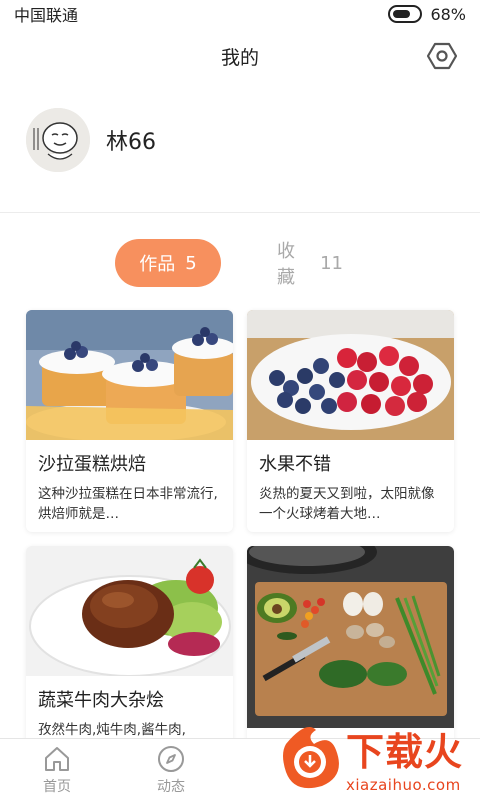 The image size is (480, 800). I want to click on carrier-name: 中国联通, so click(46, 15).